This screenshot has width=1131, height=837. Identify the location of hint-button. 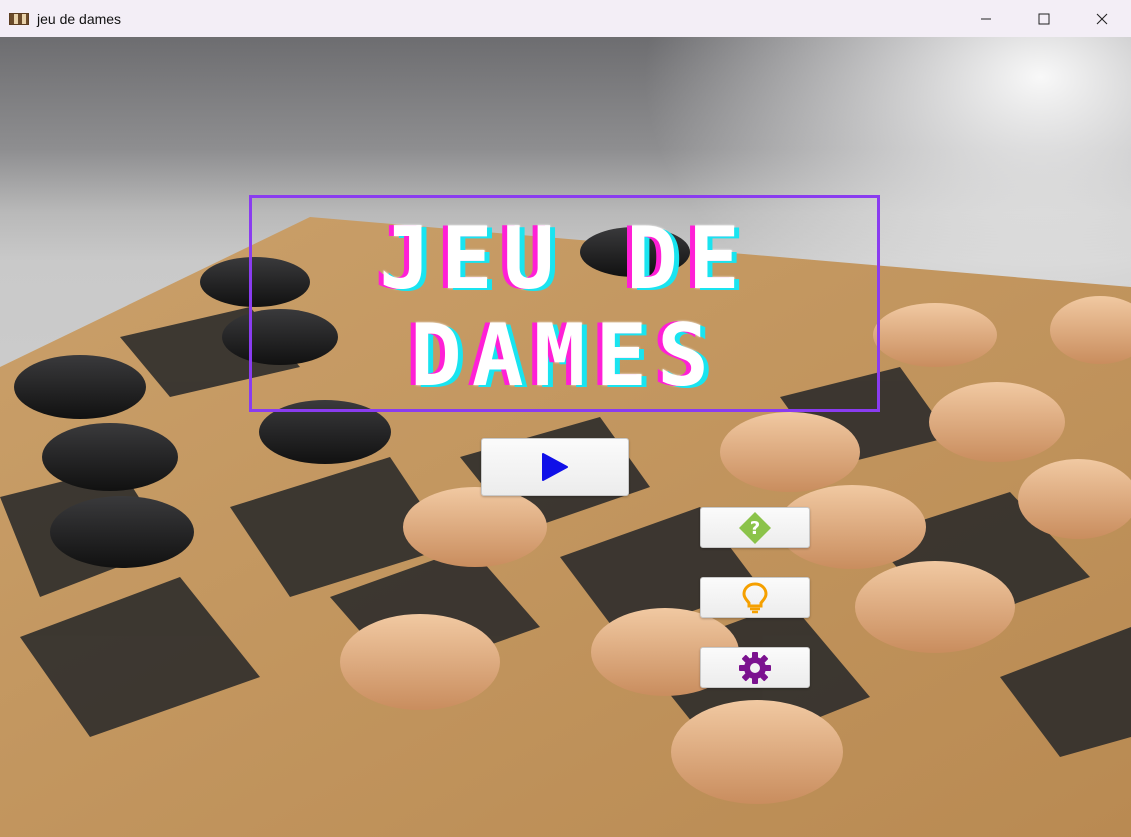
(755, 597).